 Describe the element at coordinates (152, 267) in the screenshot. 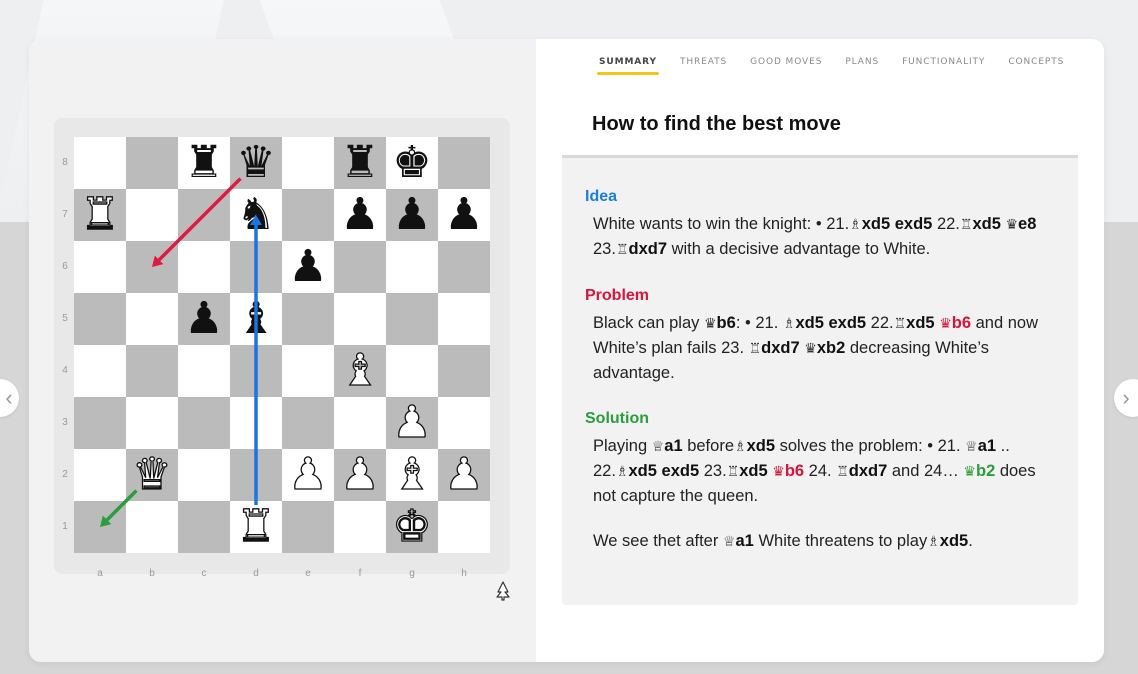

I see `square-b6` at that location.